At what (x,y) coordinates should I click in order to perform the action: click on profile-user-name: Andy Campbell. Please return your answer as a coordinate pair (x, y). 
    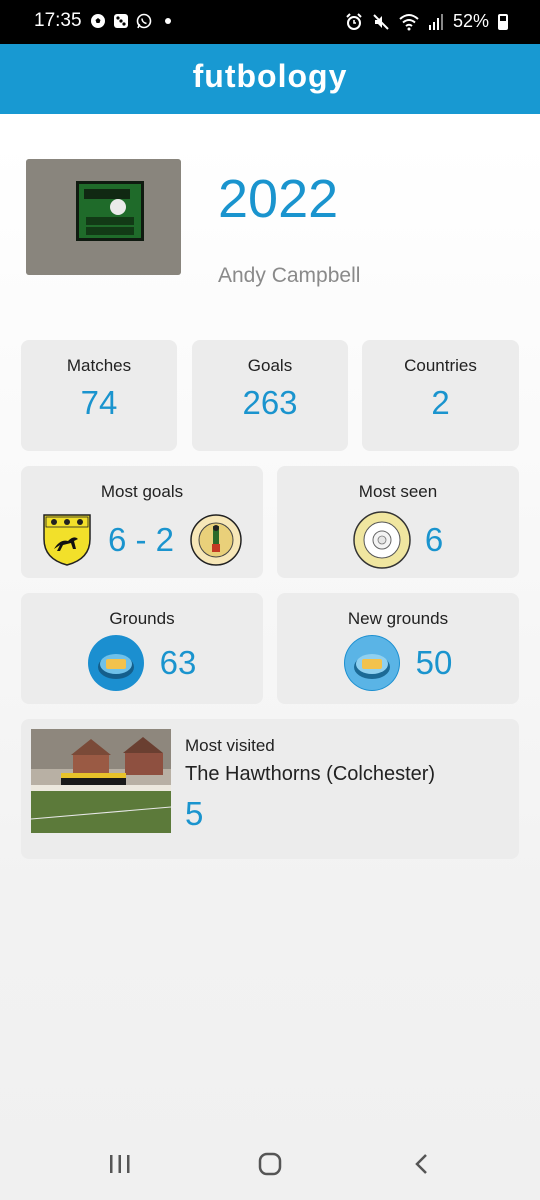
    Looking at the image, I should click on (289, 275).